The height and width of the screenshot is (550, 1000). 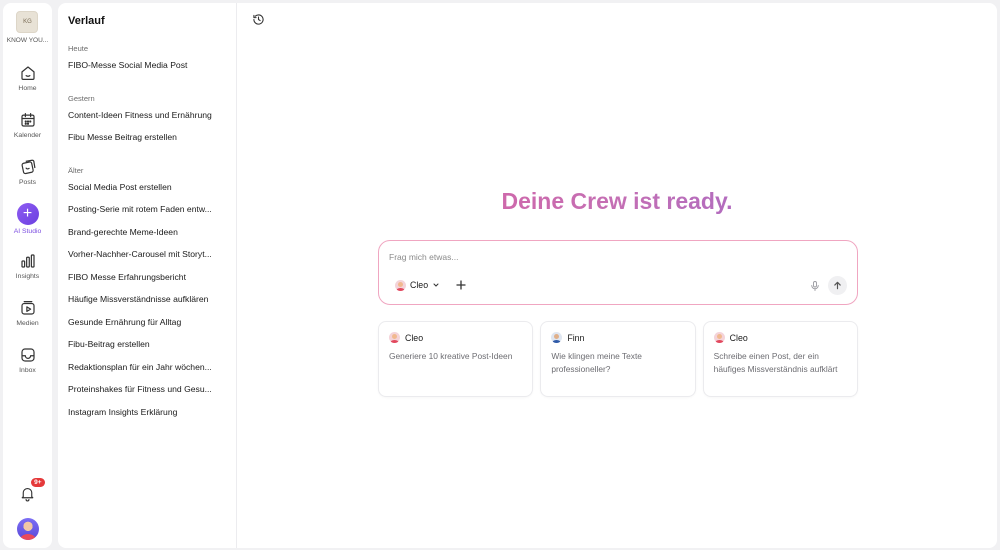 I want to click on nav-label-inbox: Inbox, so click(x=27, y=370).